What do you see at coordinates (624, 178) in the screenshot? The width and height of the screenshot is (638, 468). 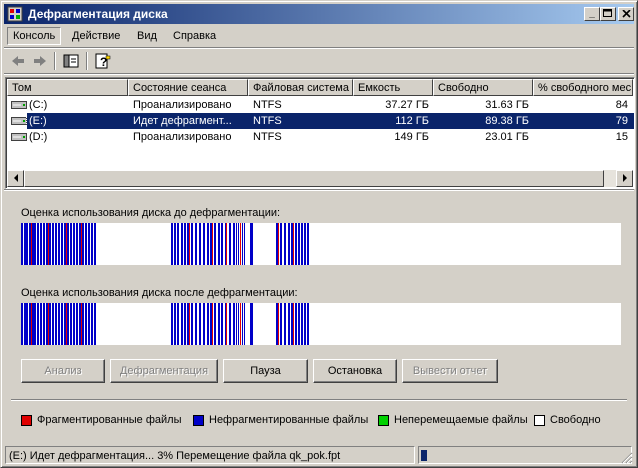 I see `scroll-right-button` at bounding box center [624, 178].